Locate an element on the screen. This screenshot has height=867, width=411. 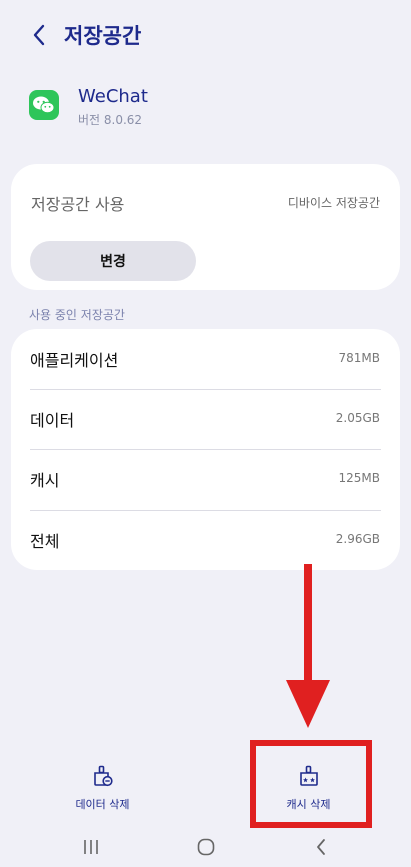
back-button is located at coordinates (39, 35).